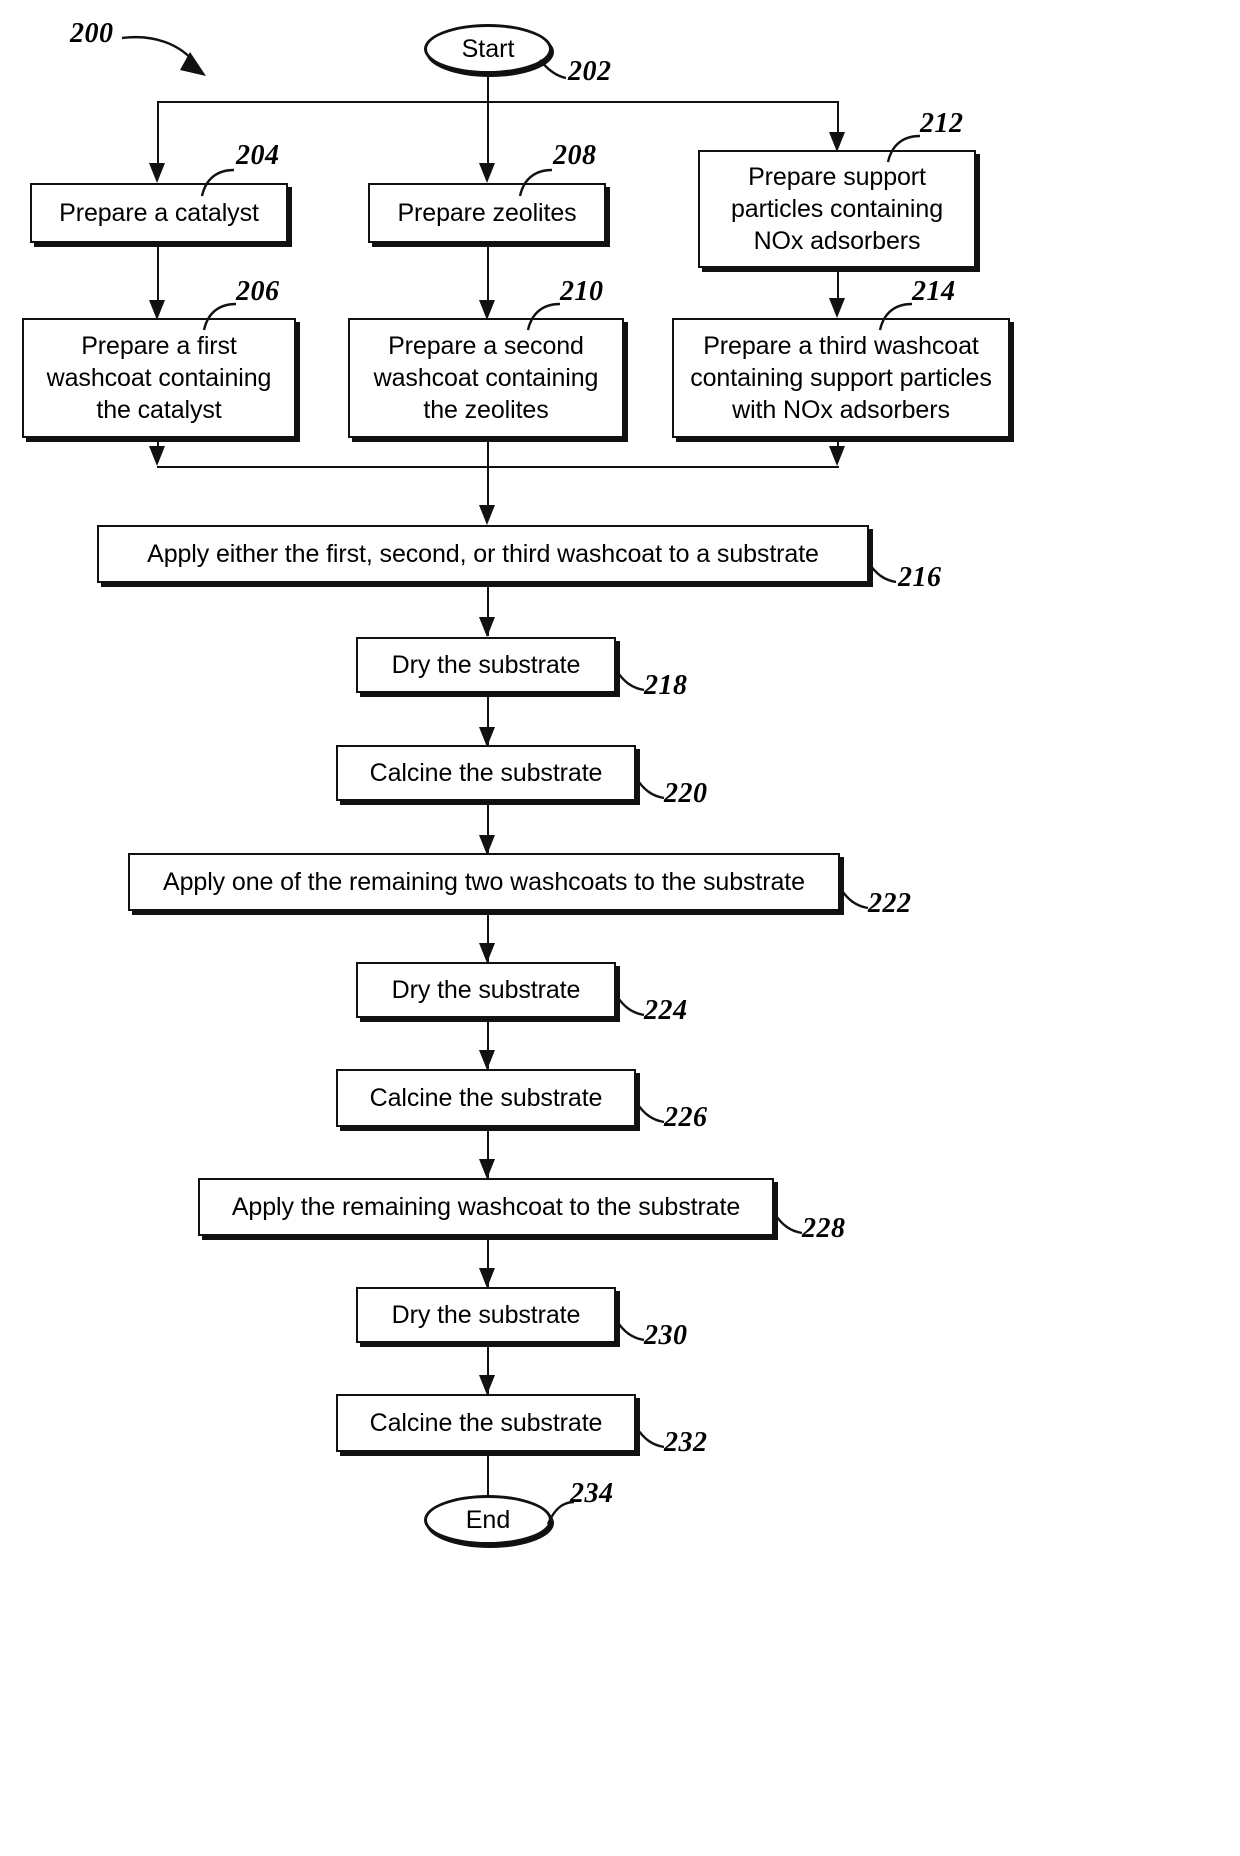  Describe the element at coordinates (942, 123) in the screenshot. I see `ref-212: 212` at that location.